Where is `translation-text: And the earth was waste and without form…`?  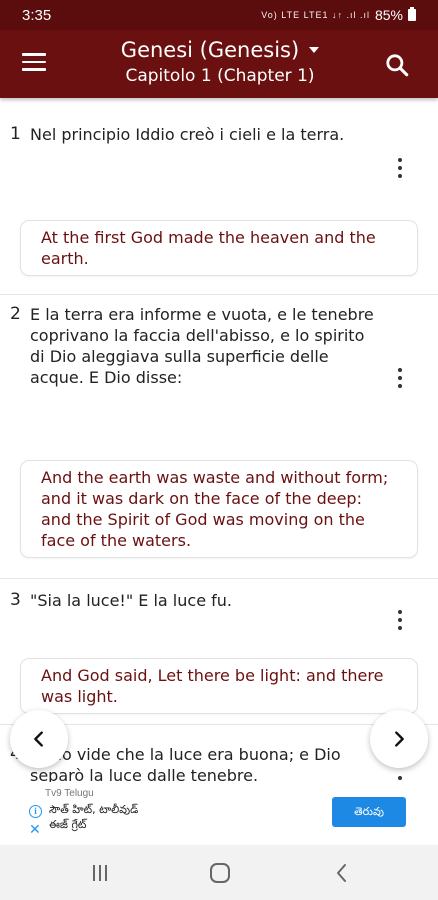 translation-text: And the earth was waste and without form… is located at coordinates (215, 509).